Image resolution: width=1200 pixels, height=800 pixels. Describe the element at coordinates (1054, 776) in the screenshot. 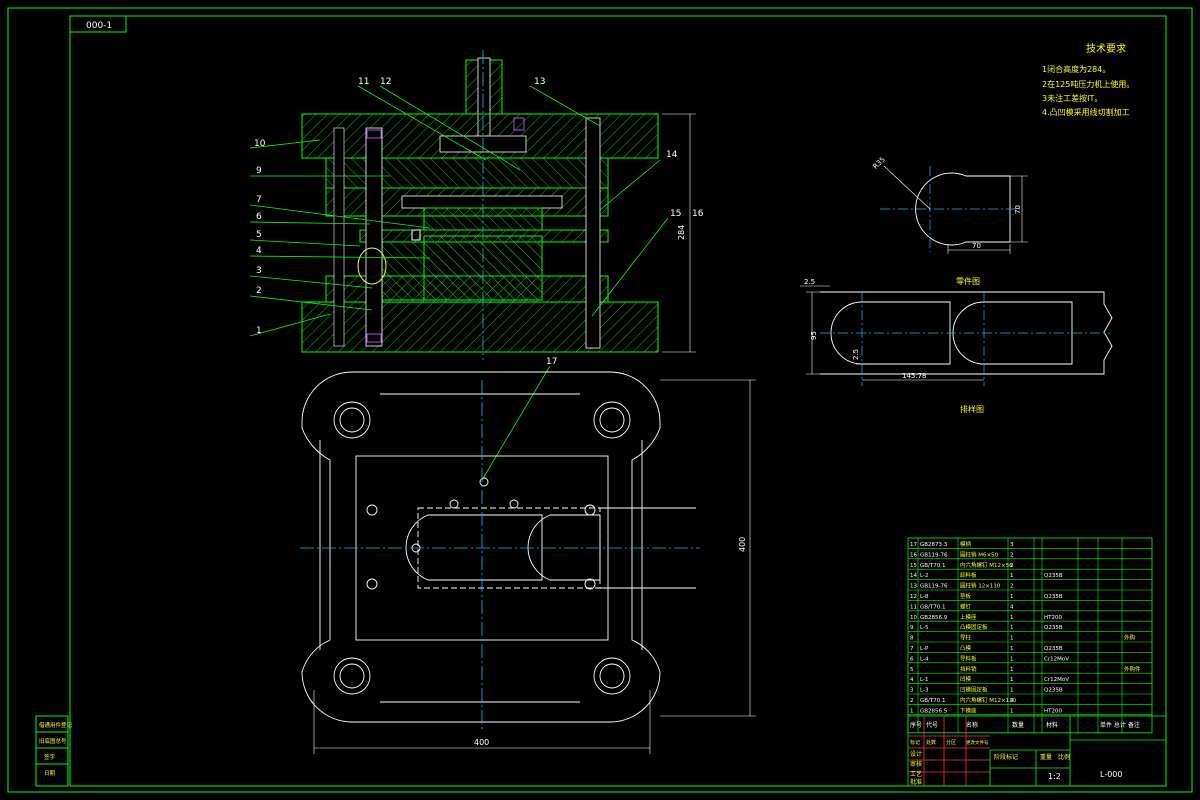

I see `scale-value: 1:2` at that location.